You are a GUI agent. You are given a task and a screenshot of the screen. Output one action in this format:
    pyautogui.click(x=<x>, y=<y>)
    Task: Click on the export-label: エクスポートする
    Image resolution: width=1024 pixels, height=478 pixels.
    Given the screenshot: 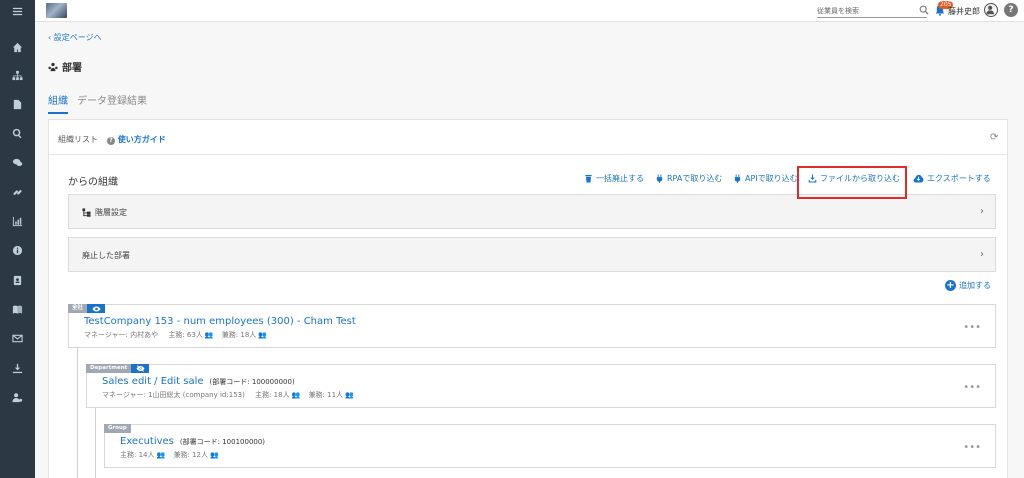 What is the action you would take?
    pyautogui.click(x=959, y=178)
    